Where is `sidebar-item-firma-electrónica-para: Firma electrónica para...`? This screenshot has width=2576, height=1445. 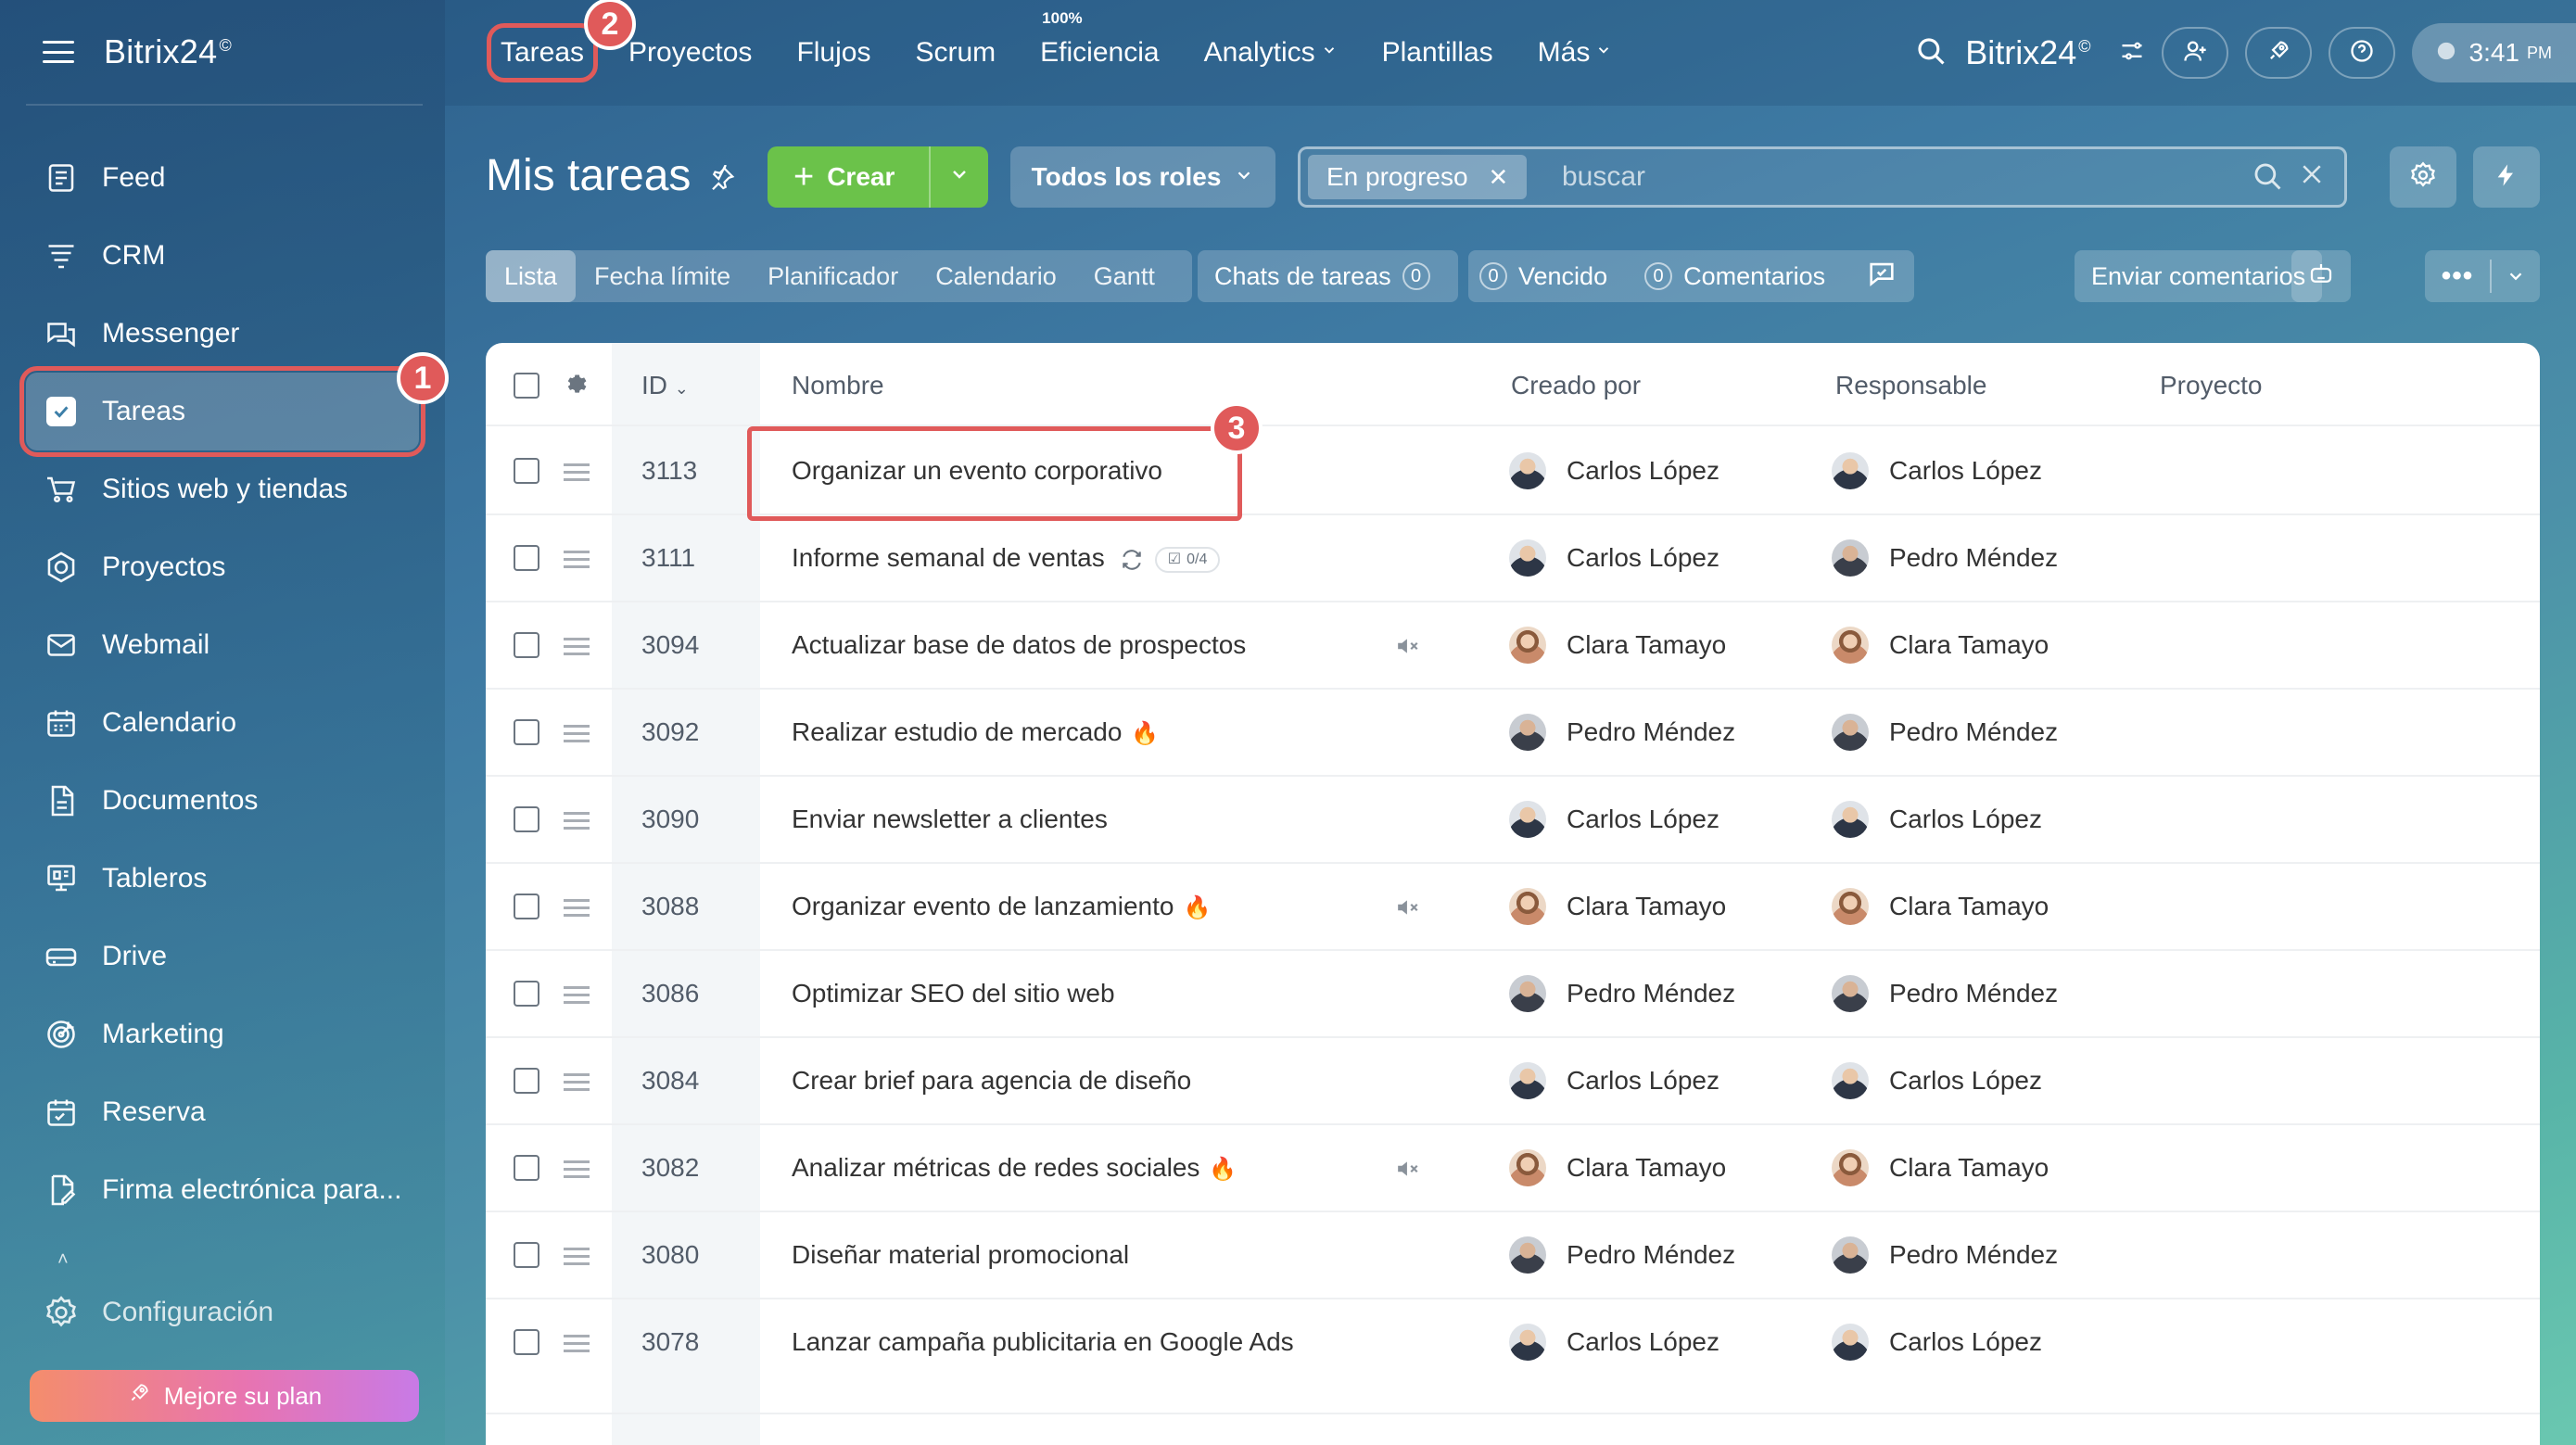
sidebar-item-firma-electrónica-para: Firma electrónica para... is located at coordinates (222, 1190).